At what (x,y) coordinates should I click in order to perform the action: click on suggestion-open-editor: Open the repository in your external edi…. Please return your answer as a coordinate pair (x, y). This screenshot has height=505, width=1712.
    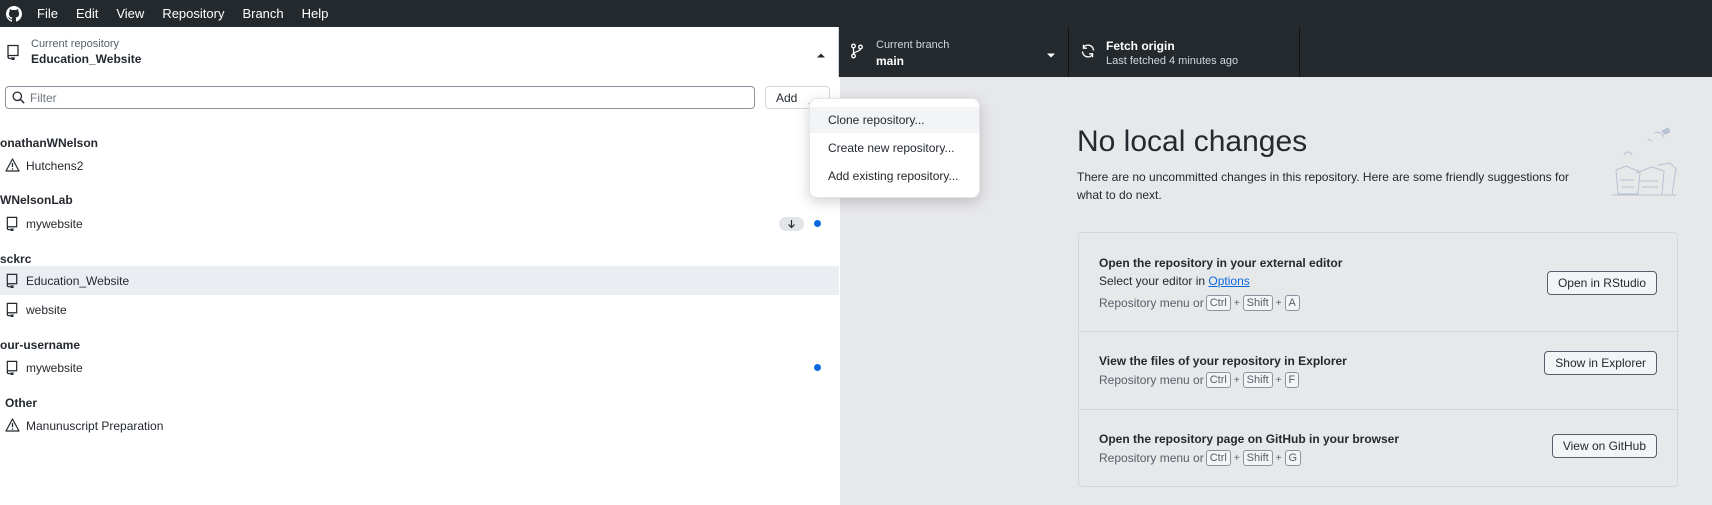
    Looking at the image, I should click on (1378, 282).